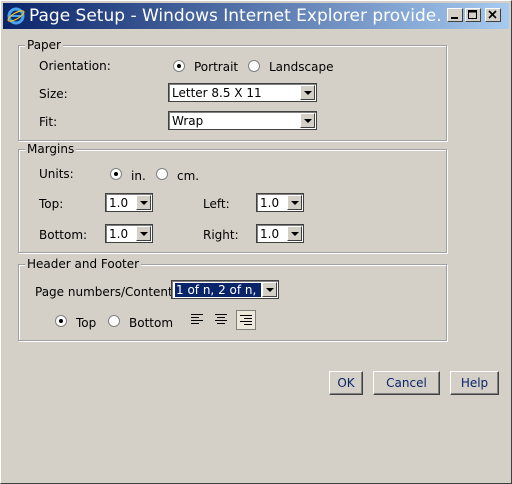 The height and width of the screenshot is (484, 512). What do you see at coordinates (455, 15) in the screenshot?
I see `minimize-button` at bounding box center [455, 15].